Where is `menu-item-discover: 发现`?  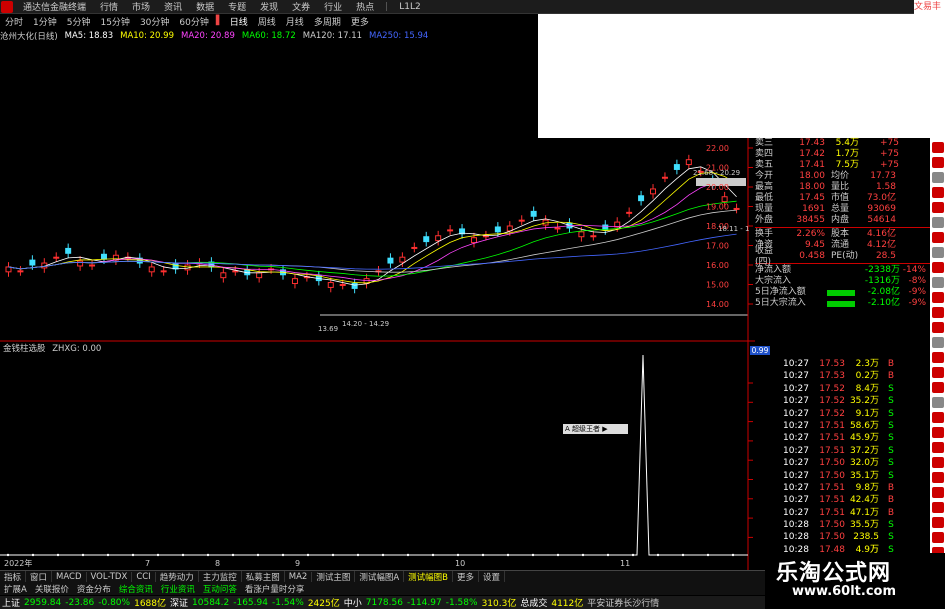
menu-item-discover: 发现 is located at coordinates (269, 6).